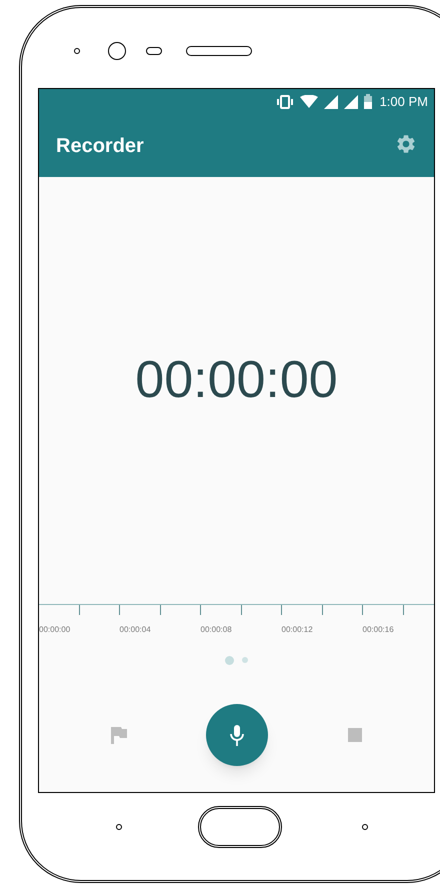 This screenshot has height=884, width=440. I want to click on app-title: Recorder, so click(100, 146).